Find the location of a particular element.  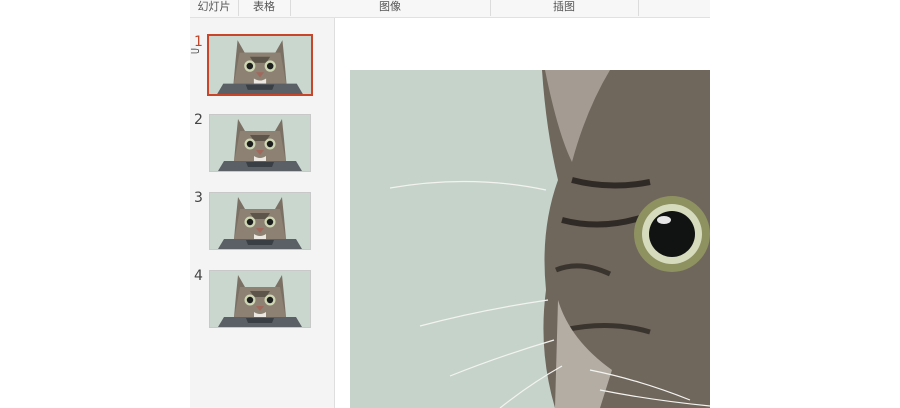

slide-thumbnail-3: 3 is located at coordinates (262, 224).